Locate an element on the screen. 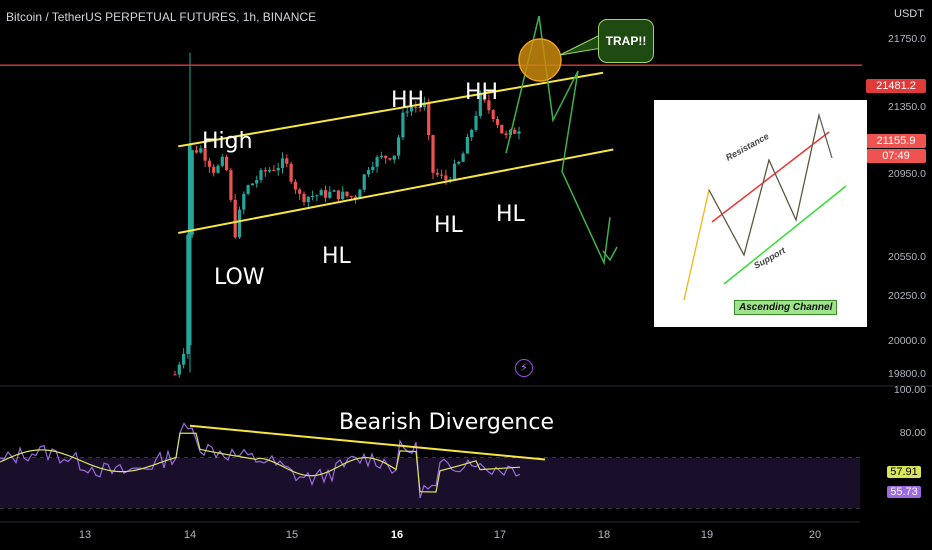 The height and width of the screenshot is (550, 932). price-tick: 20550.0 is located at coordinates (907, 257).